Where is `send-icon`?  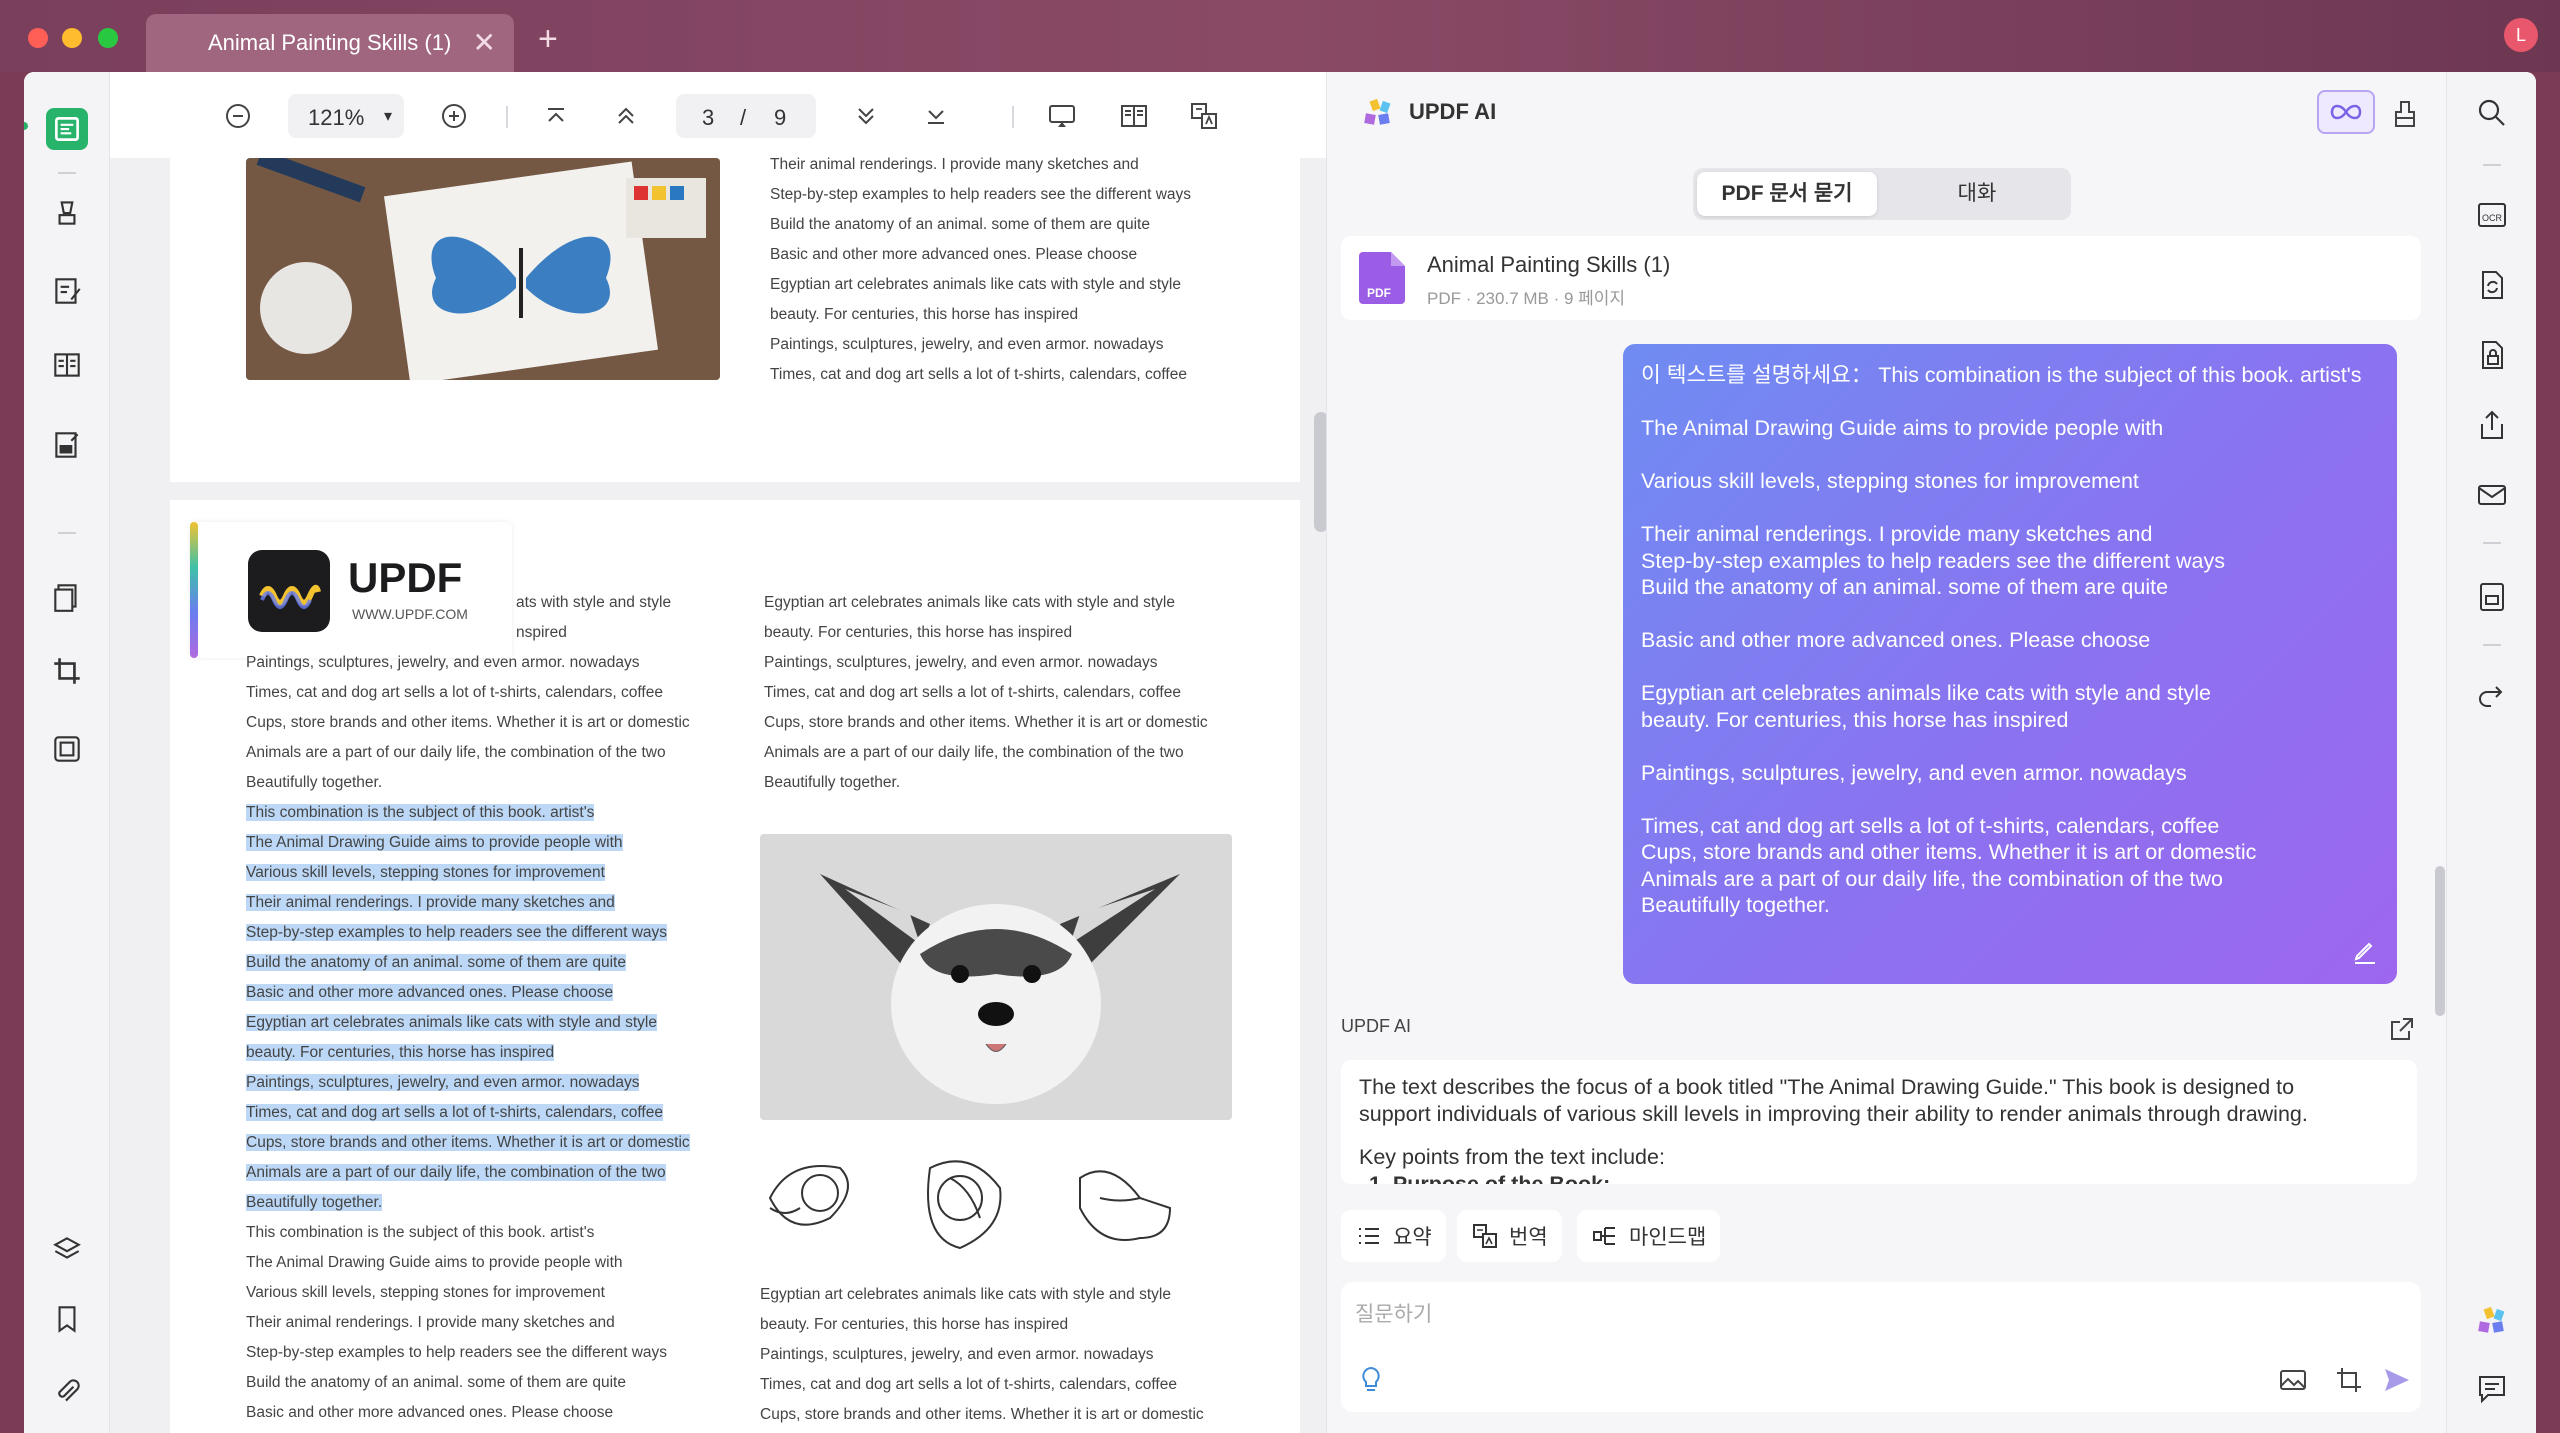 send-icon is located at coordinates (2397, 1380).